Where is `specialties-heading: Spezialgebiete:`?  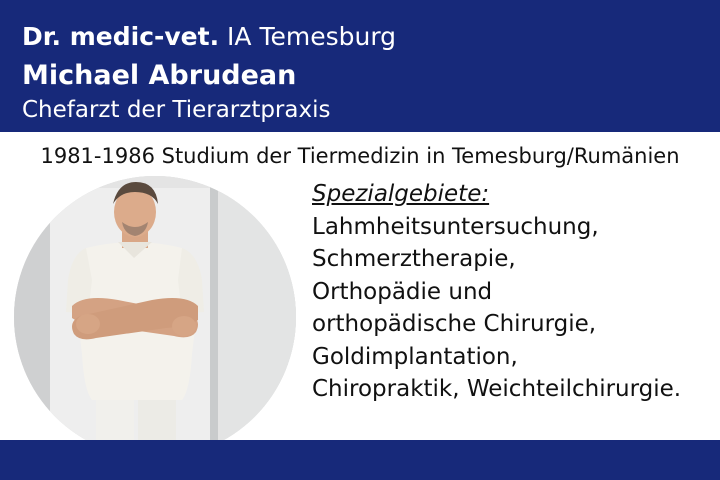 specialties-heading: Spezialgebiete: is located at coordinates (401, 194).